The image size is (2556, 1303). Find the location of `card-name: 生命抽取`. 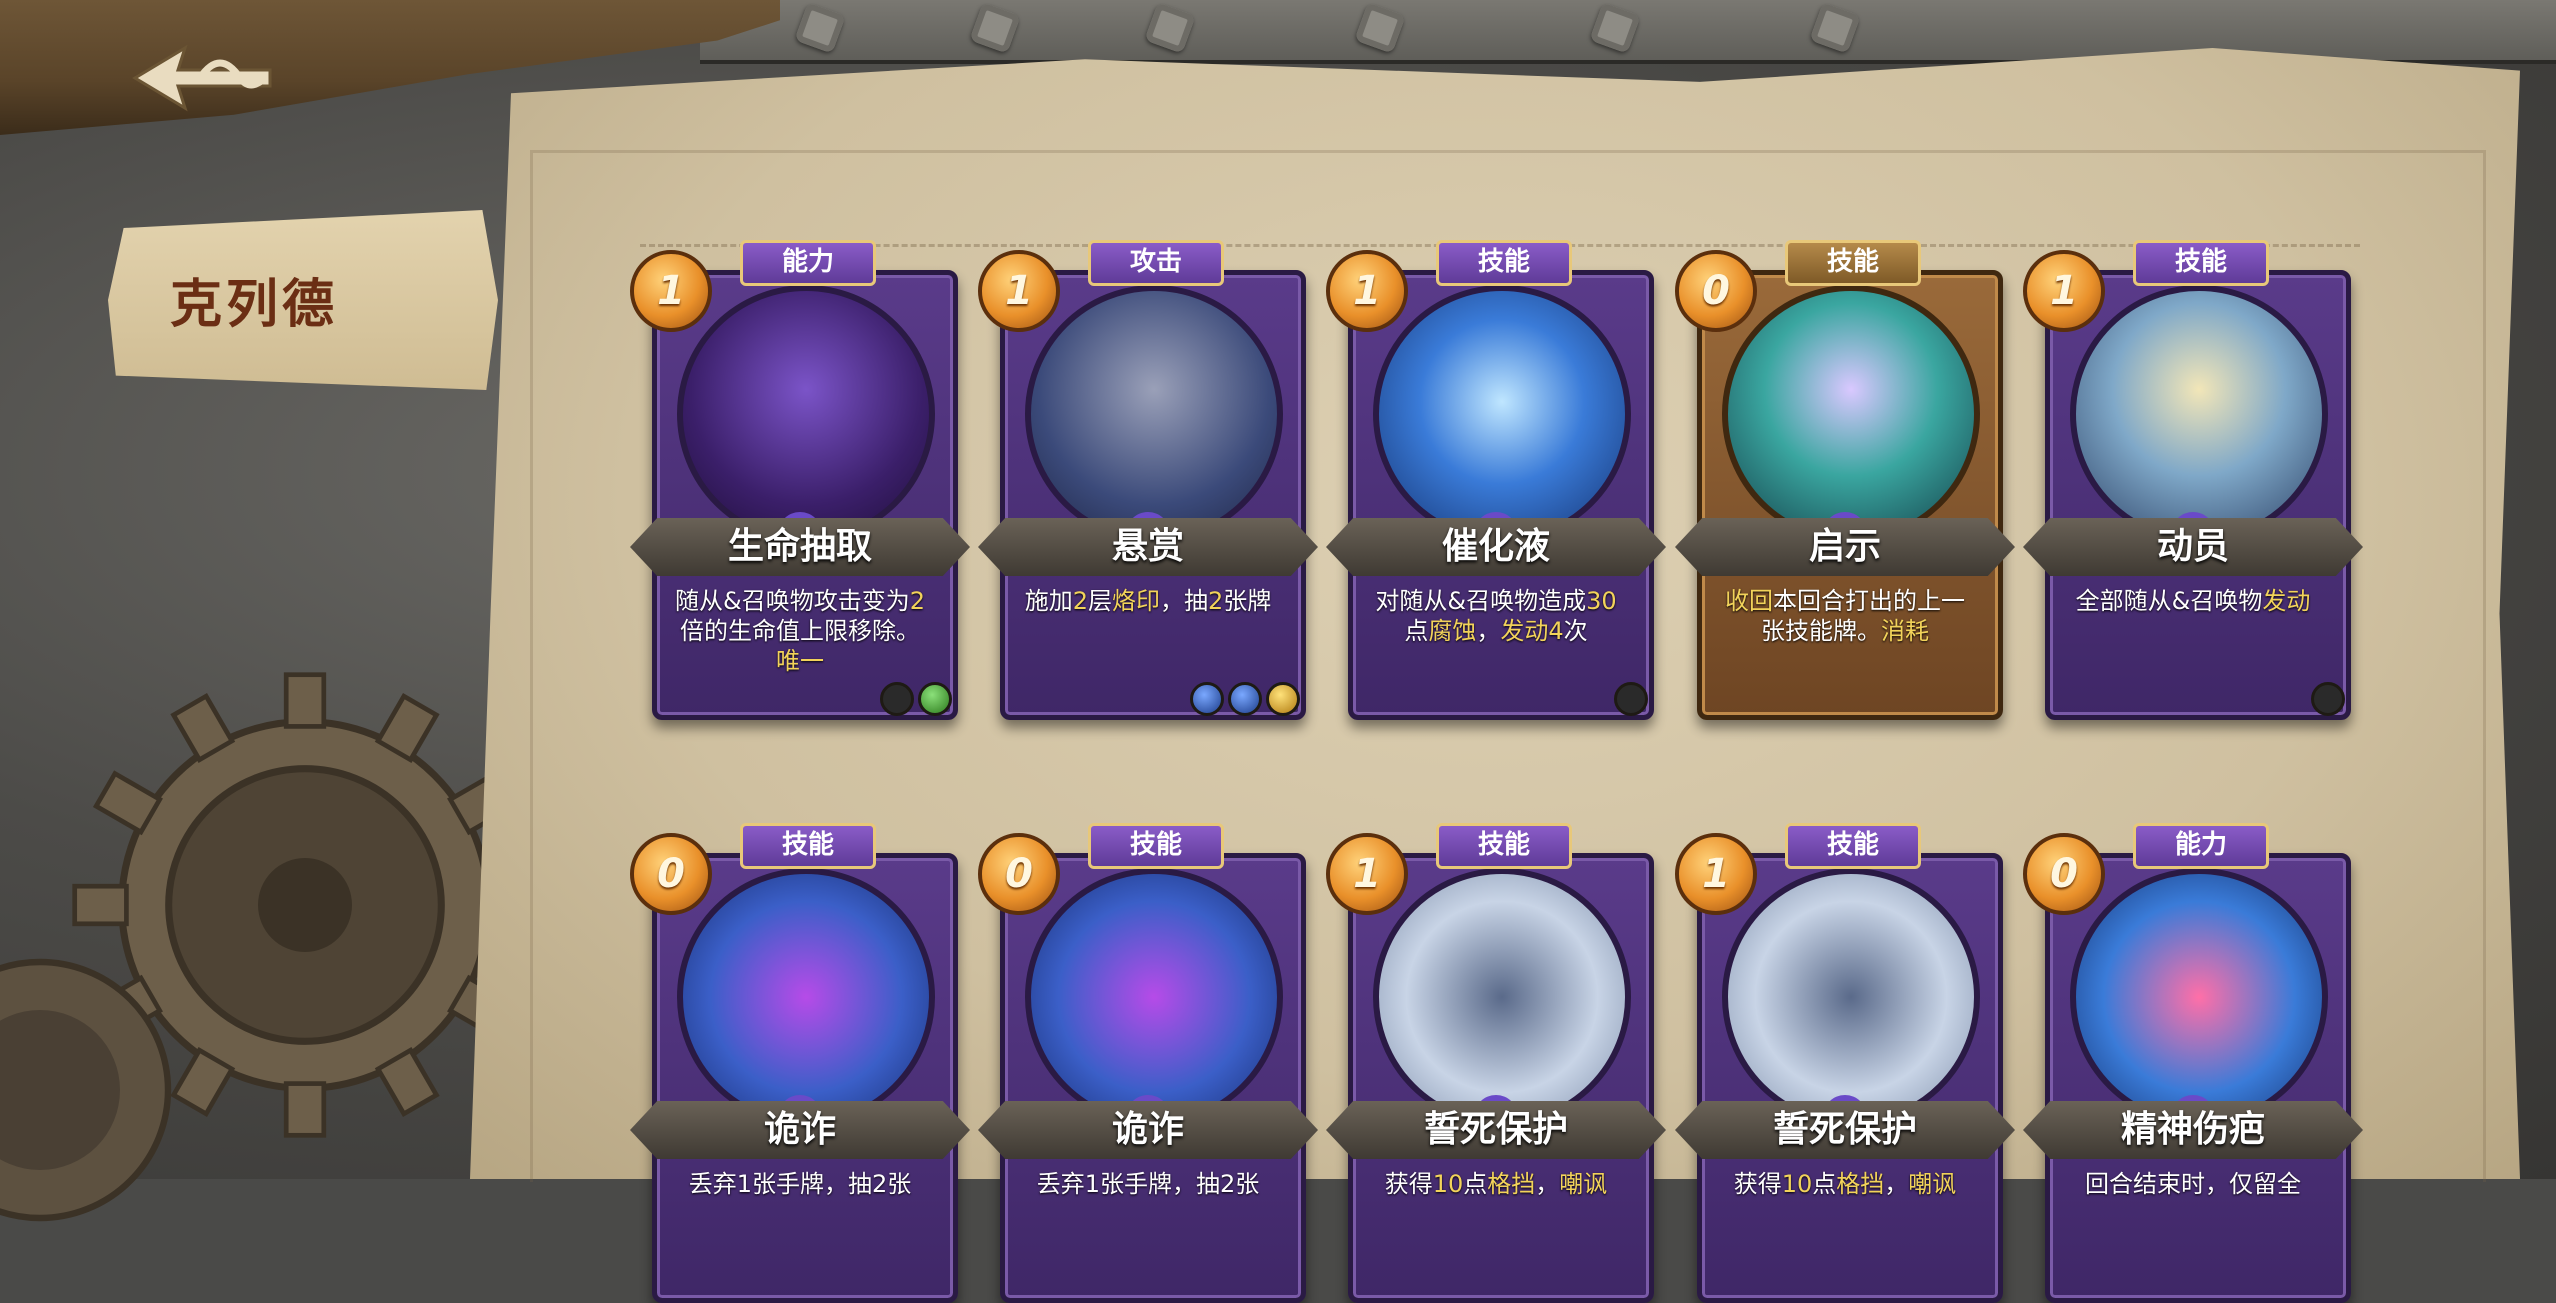

card-name: 生命抽取 is located at coordinates (800, 547).